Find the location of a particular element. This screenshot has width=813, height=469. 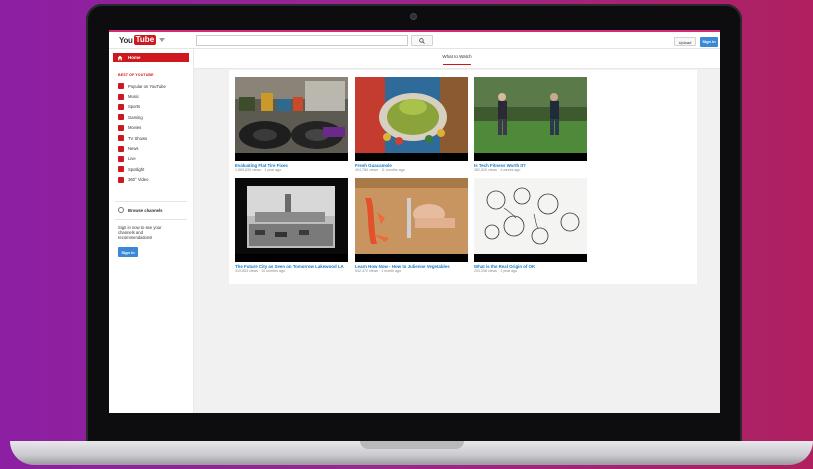

view-count: 1,889,835 views is located at coordinates (248, 170).